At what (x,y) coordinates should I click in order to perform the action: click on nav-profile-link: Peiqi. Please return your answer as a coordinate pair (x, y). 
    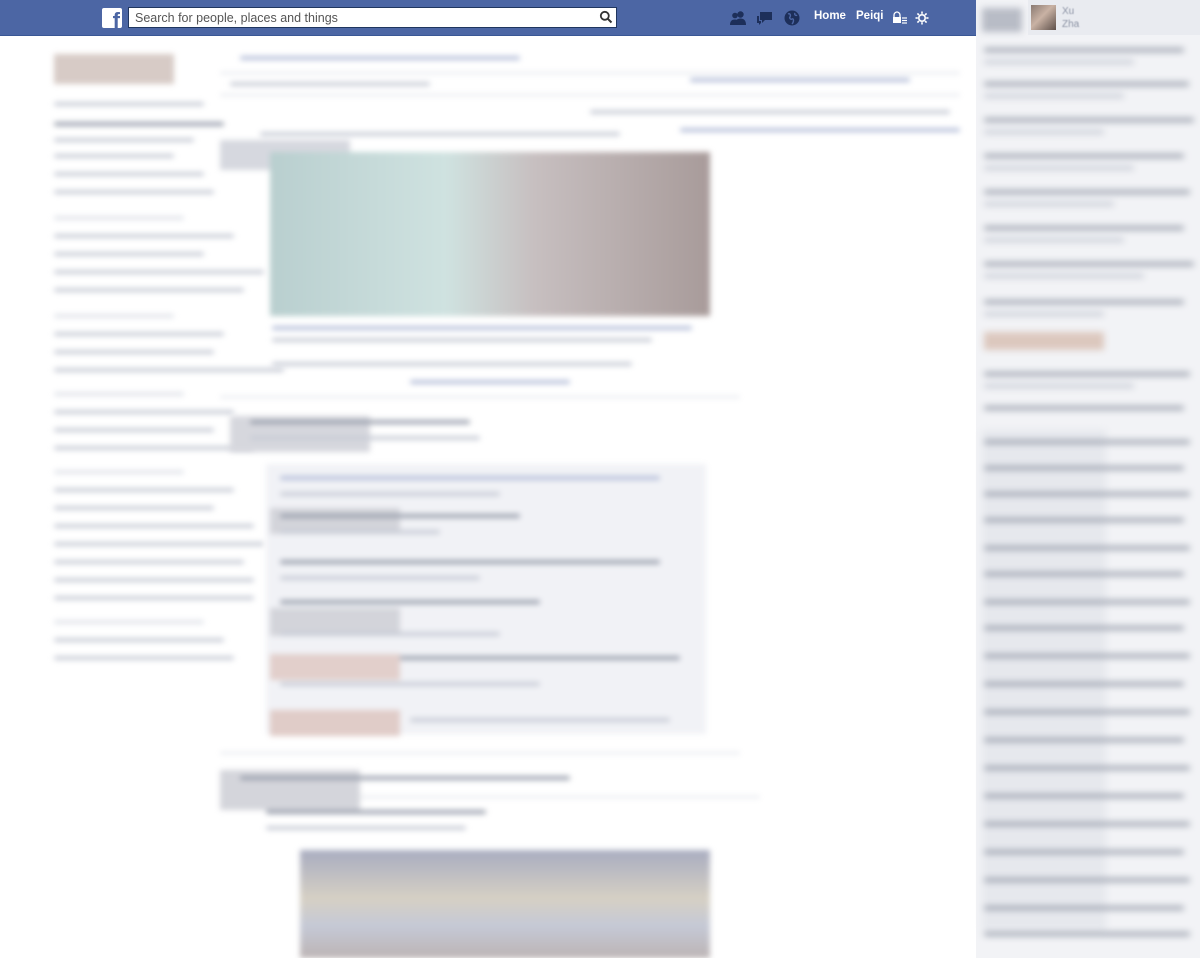
    Looking at the image, I should click on (869, 16).